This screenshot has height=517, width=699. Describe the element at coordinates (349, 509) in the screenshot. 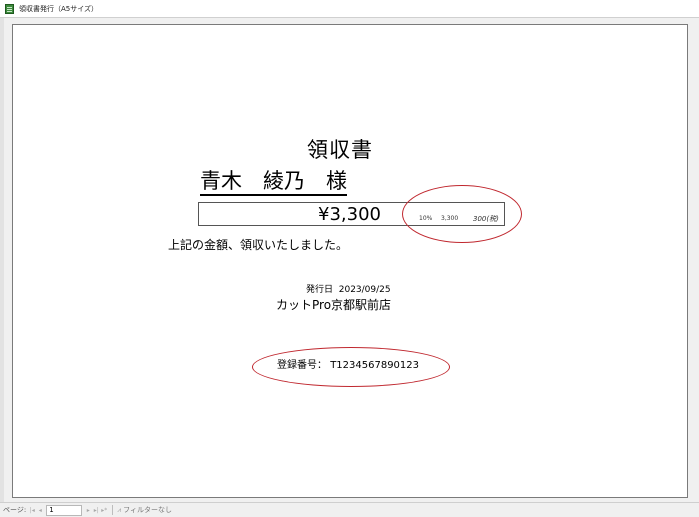

I see `record-navigation-bar: ページ: |◂ ◂ 1 ▸ ▸| ▸* ⩘ フィルターなし` at that location.